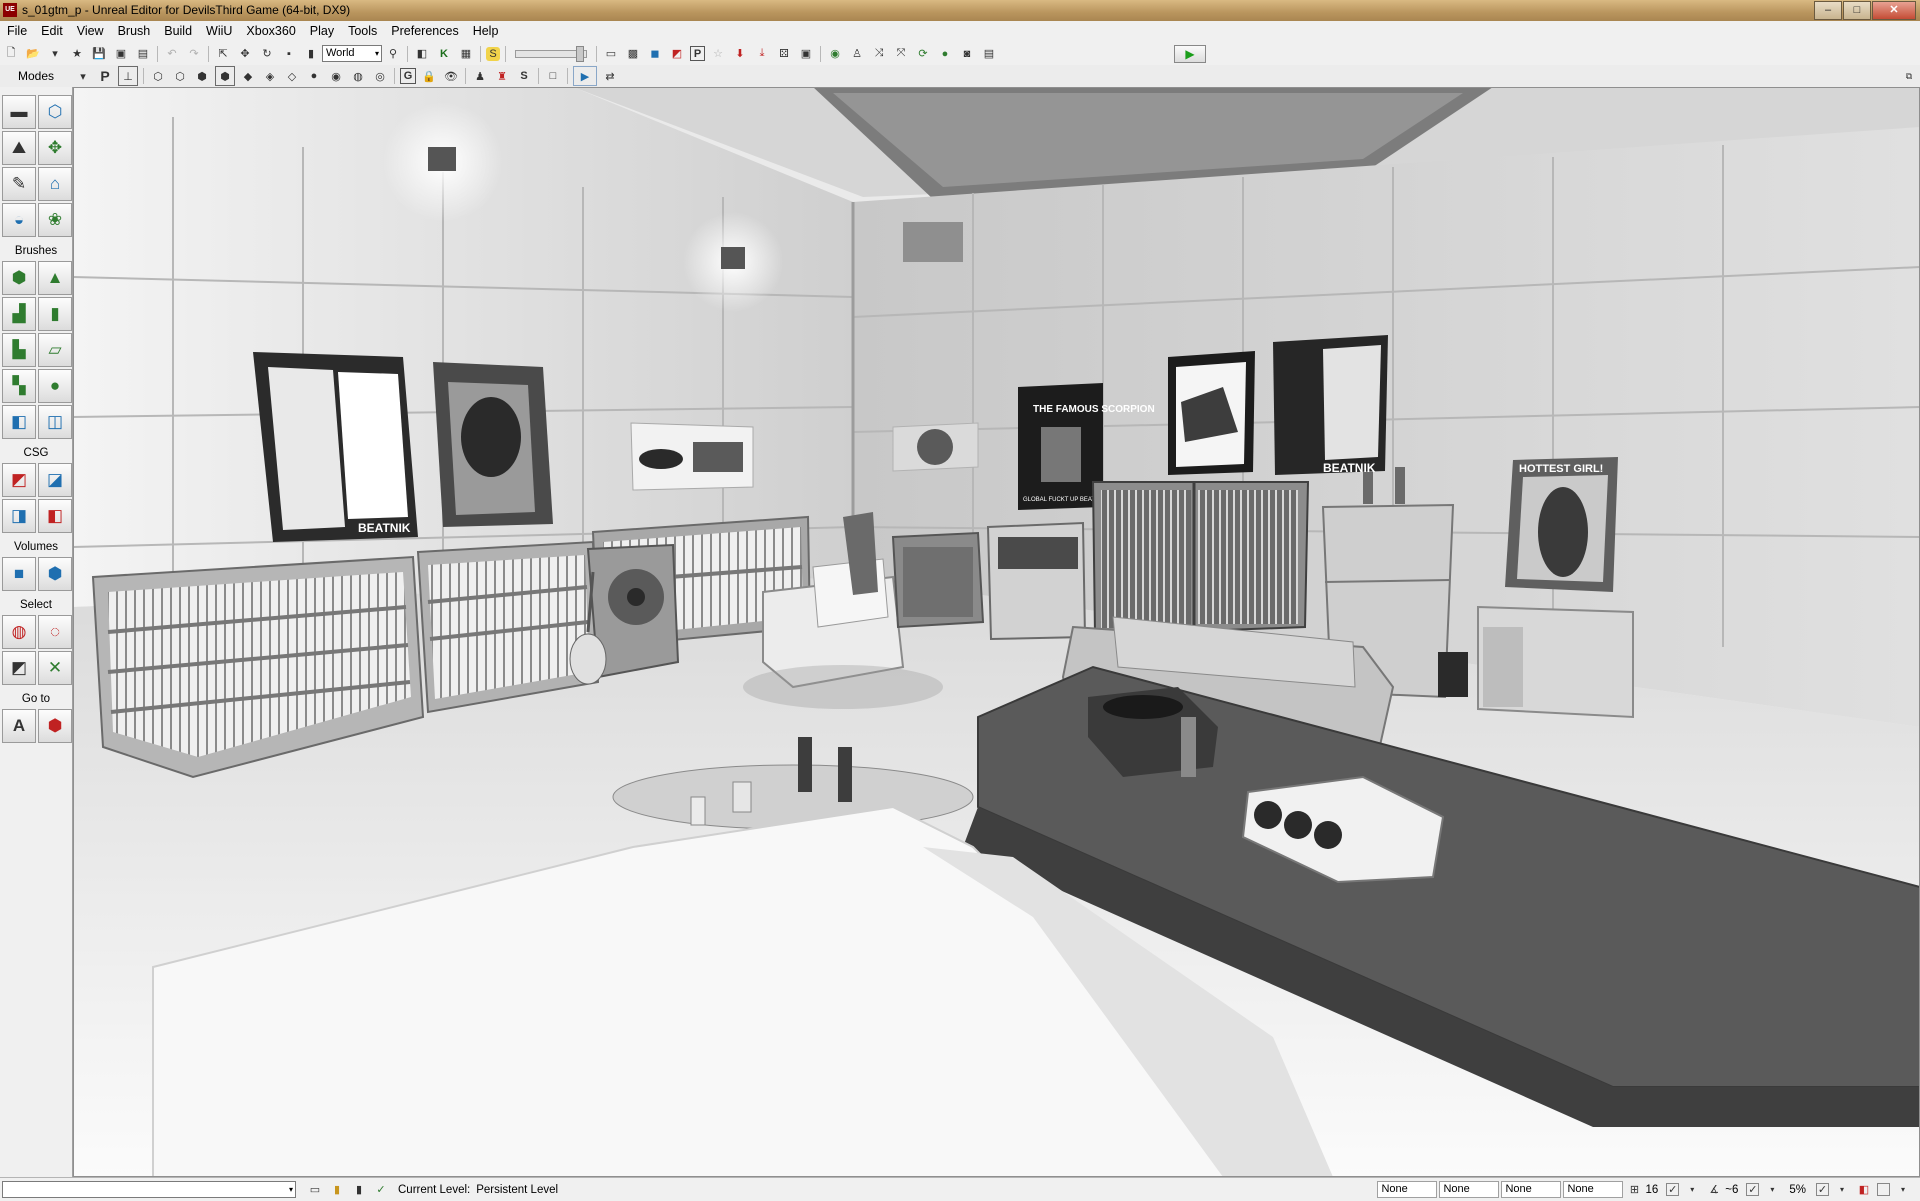 Image resolution: width=1920 pixels, height=1201 pixels. I want to click on maximize-viewport-icon: □, so click(553, 76).